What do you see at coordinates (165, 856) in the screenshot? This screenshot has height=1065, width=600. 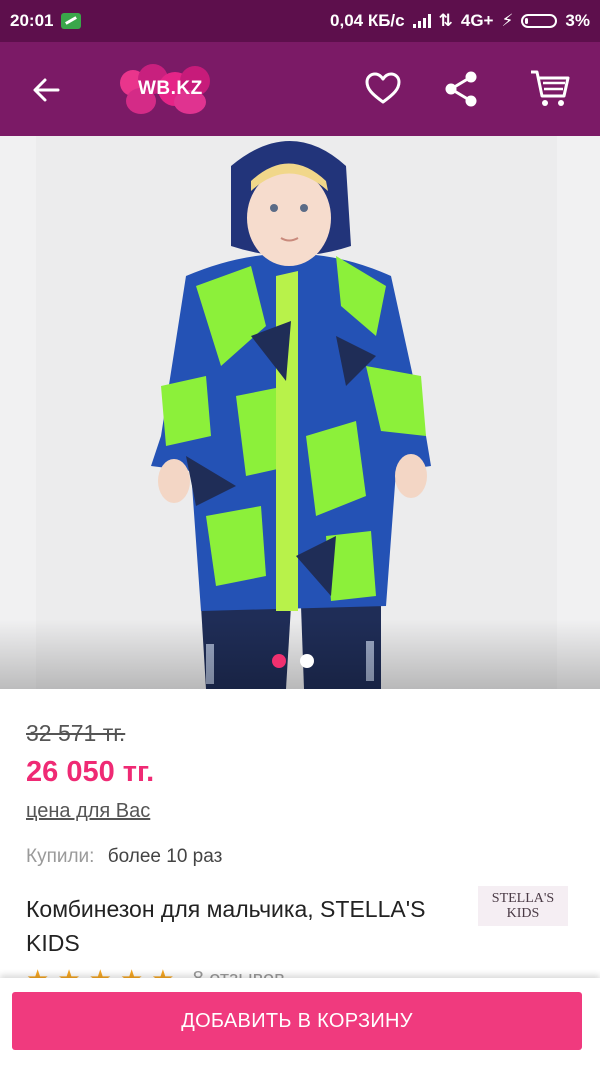 I see `purchase-count-value: более 10 раз` at bounding box center [165, 856].